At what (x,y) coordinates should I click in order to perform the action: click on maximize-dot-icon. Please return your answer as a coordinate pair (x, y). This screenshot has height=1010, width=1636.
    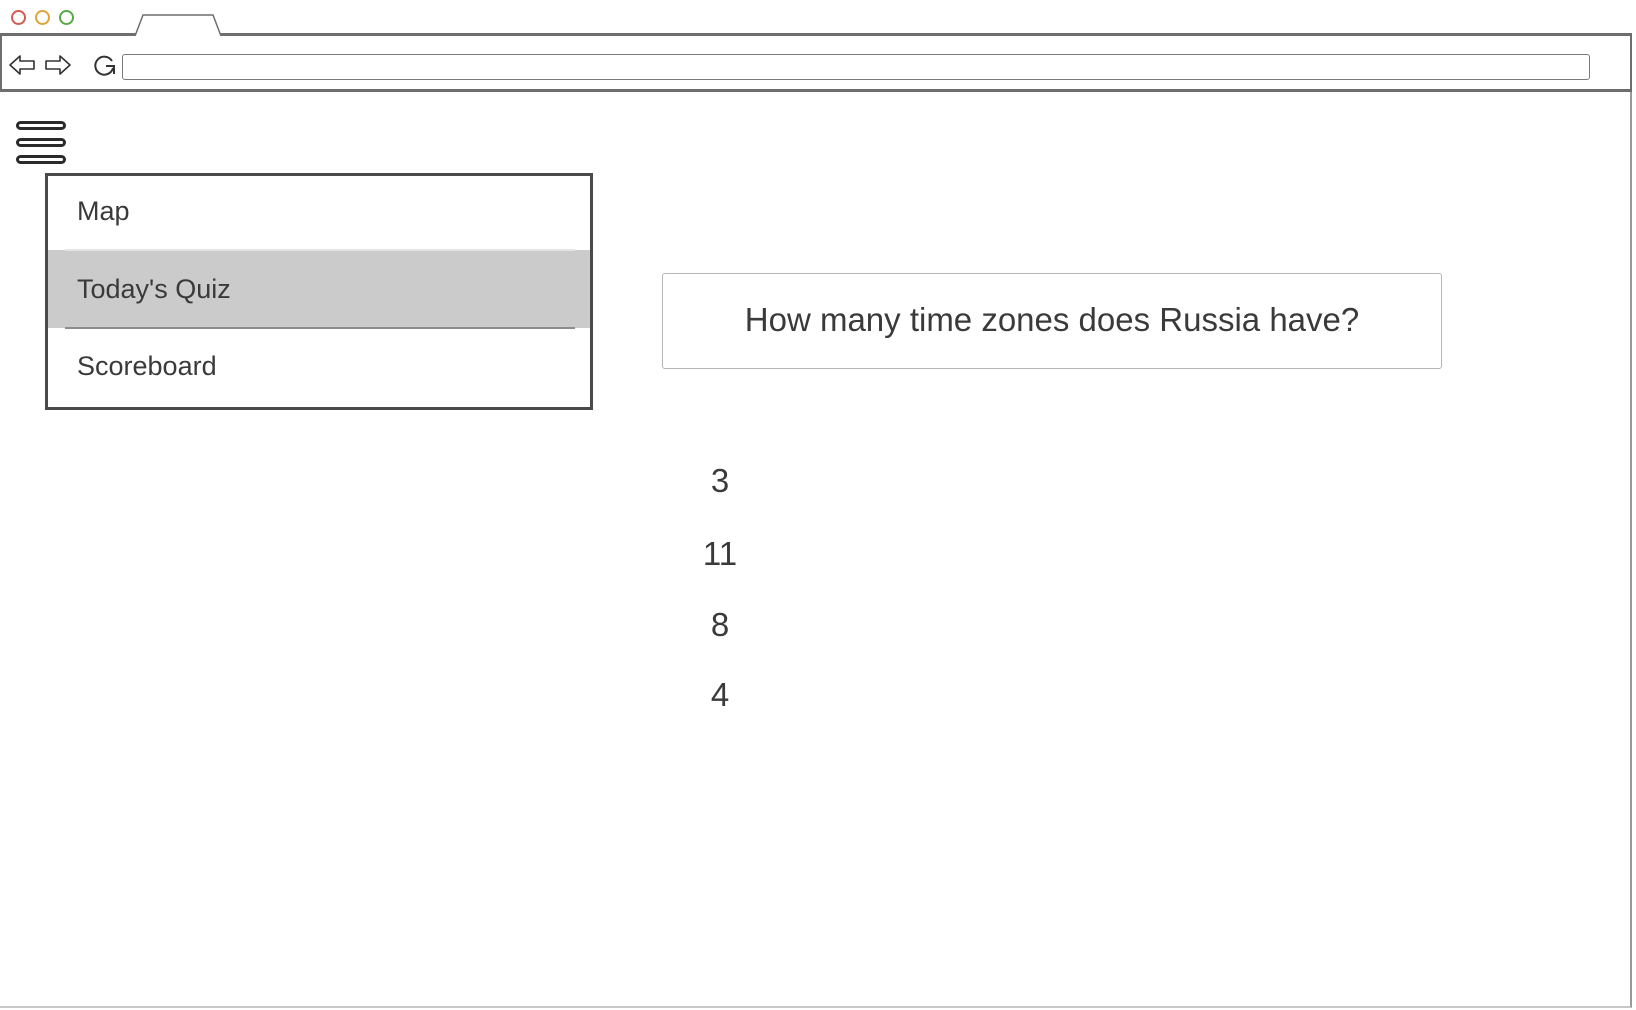
    Looking at the image, I should click on (66, 17).